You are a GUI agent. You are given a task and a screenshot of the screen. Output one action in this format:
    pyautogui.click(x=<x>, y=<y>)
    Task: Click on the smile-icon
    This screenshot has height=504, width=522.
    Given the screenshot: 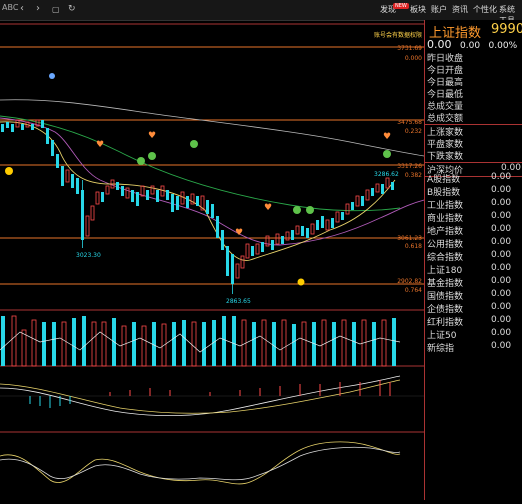 What is the action you would take?
    pyautogui.click(x=301, y=282)
    